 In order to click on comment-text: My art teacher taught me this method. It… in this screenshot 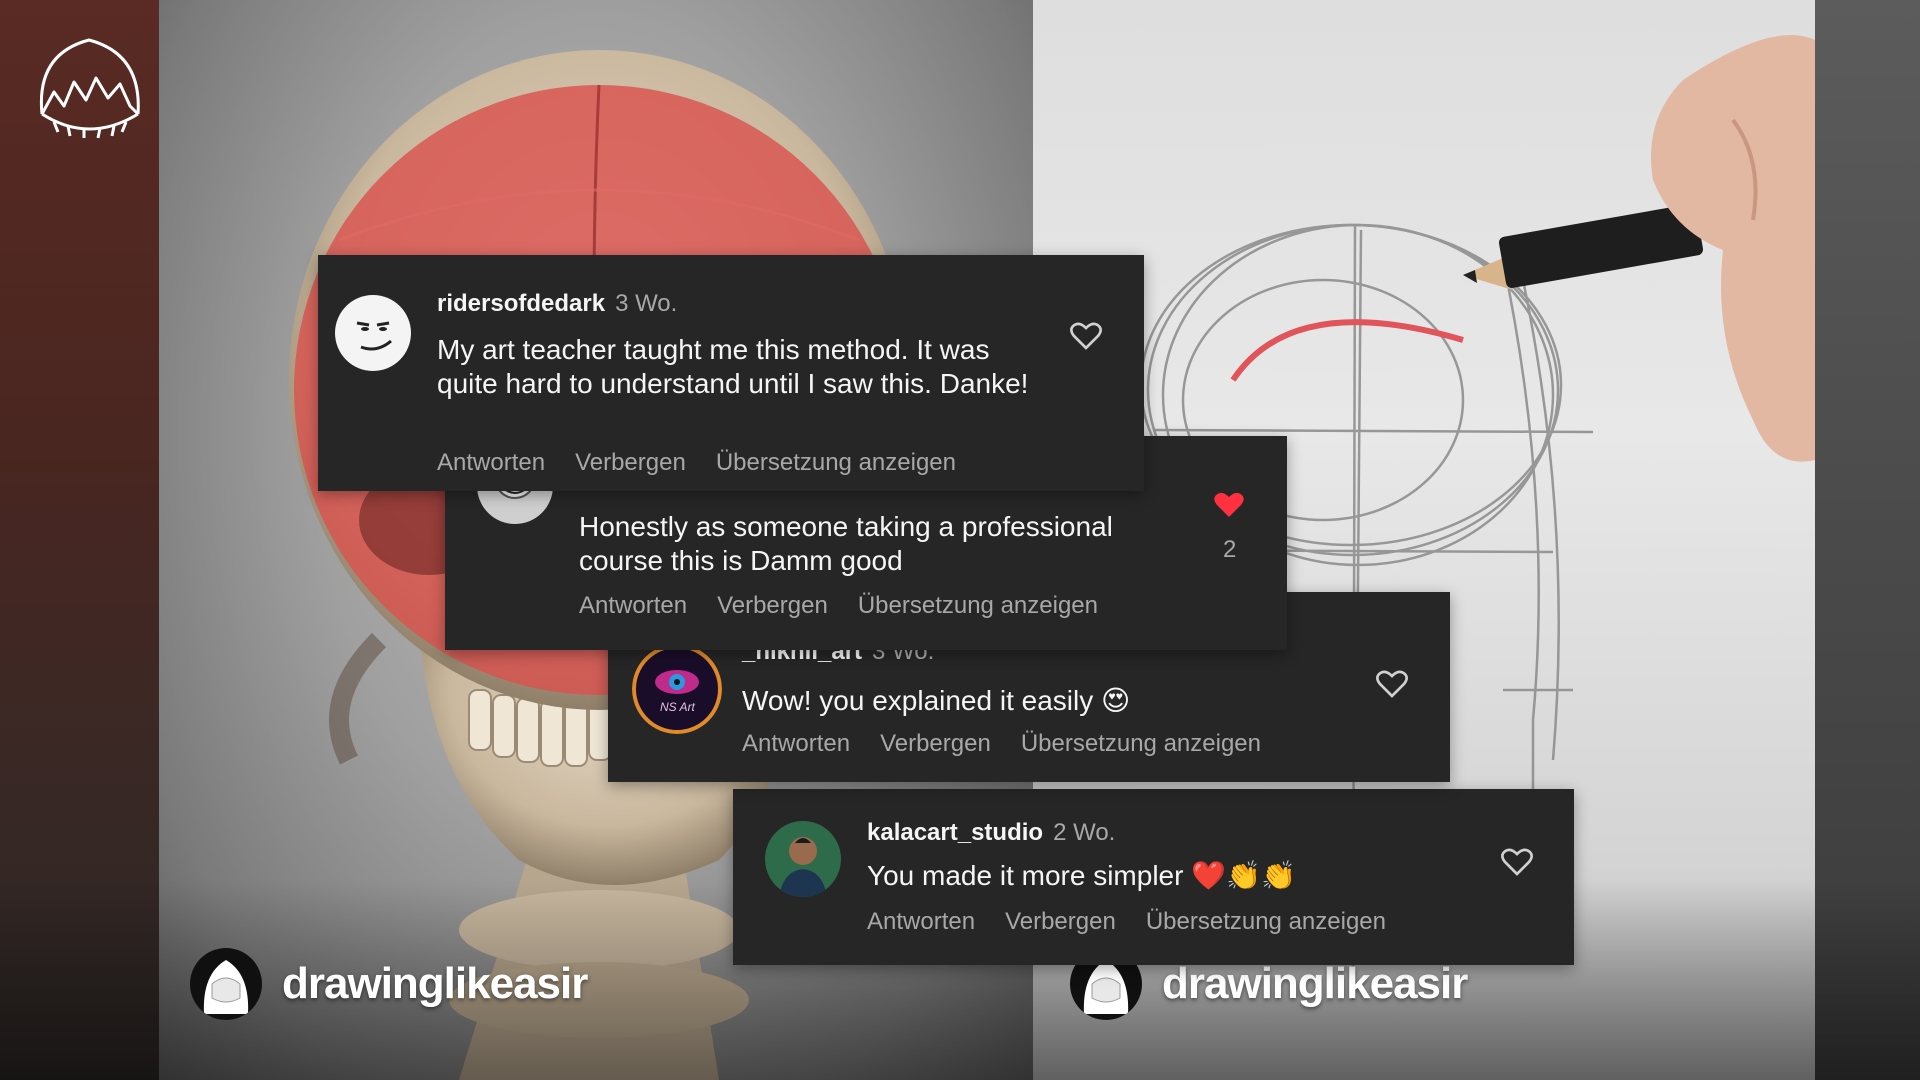, I will do `click(733, 366)`.